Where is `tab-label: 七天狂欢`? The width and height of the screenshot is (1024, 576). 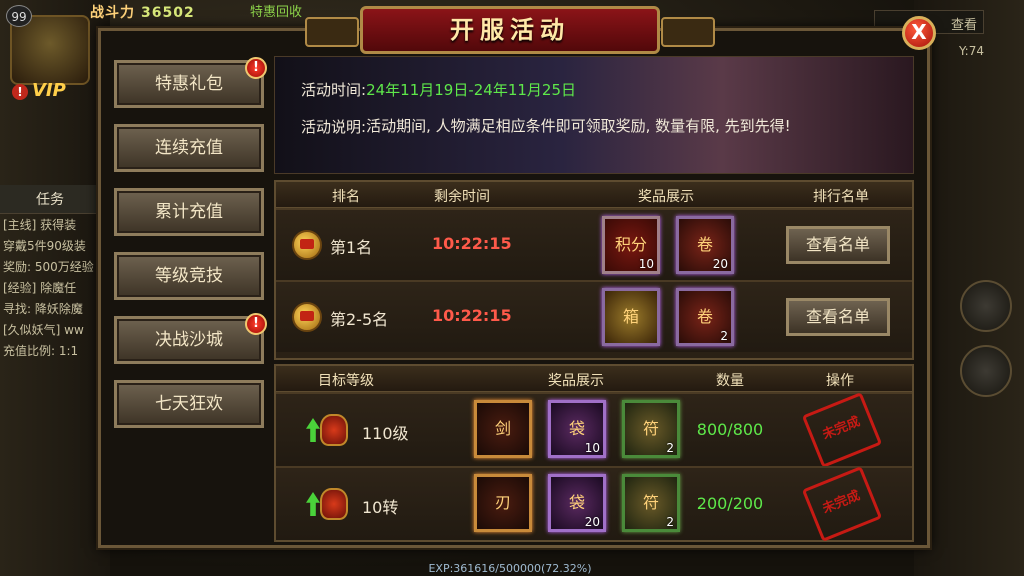
tab-label: 七天狂欢 is located at coordinates (189, 404).